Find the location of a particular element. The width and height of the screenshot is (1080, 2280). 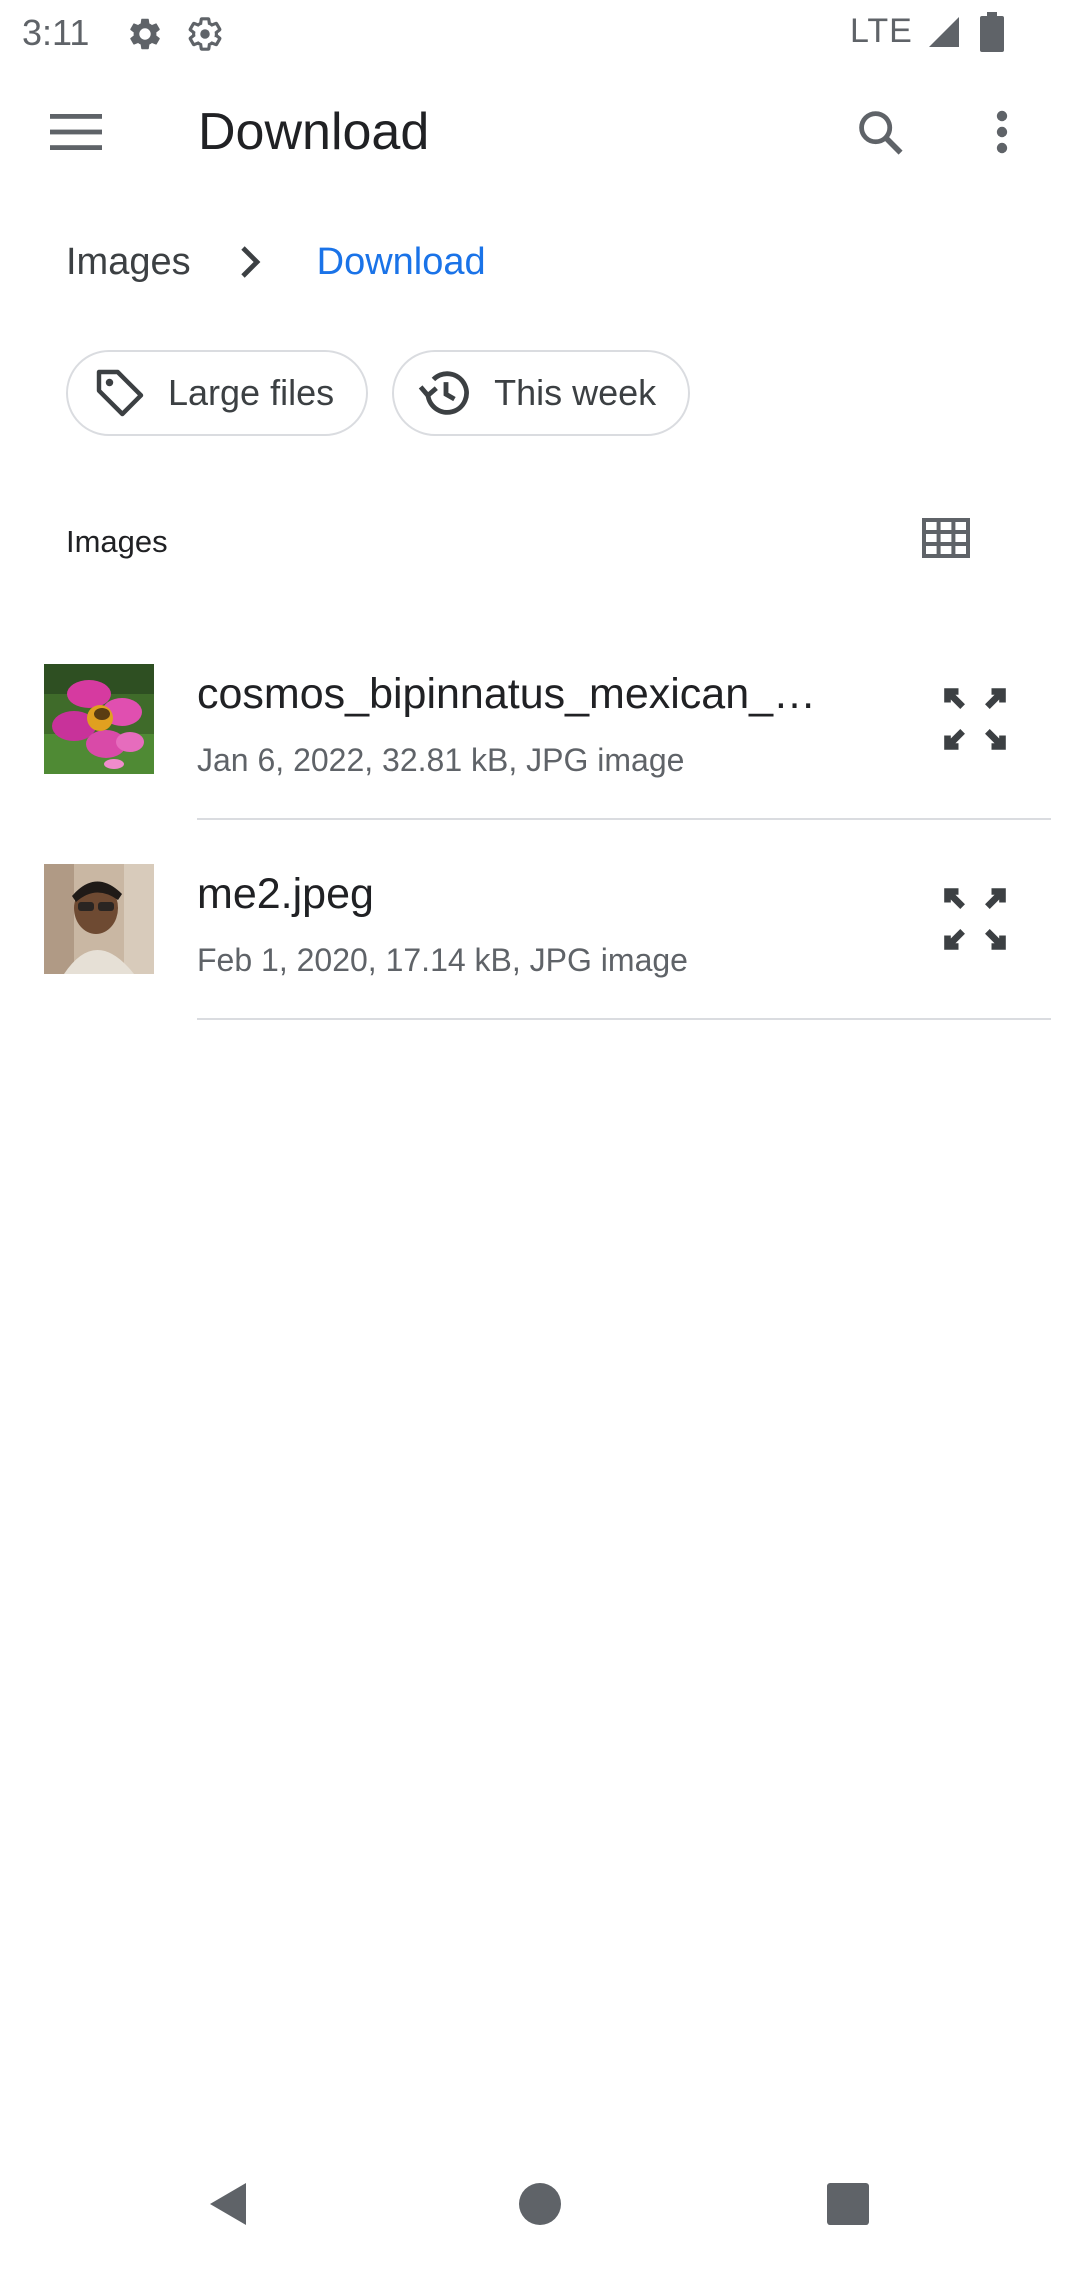

breadcrumb: Images Download is located at coordinates (276, 262).